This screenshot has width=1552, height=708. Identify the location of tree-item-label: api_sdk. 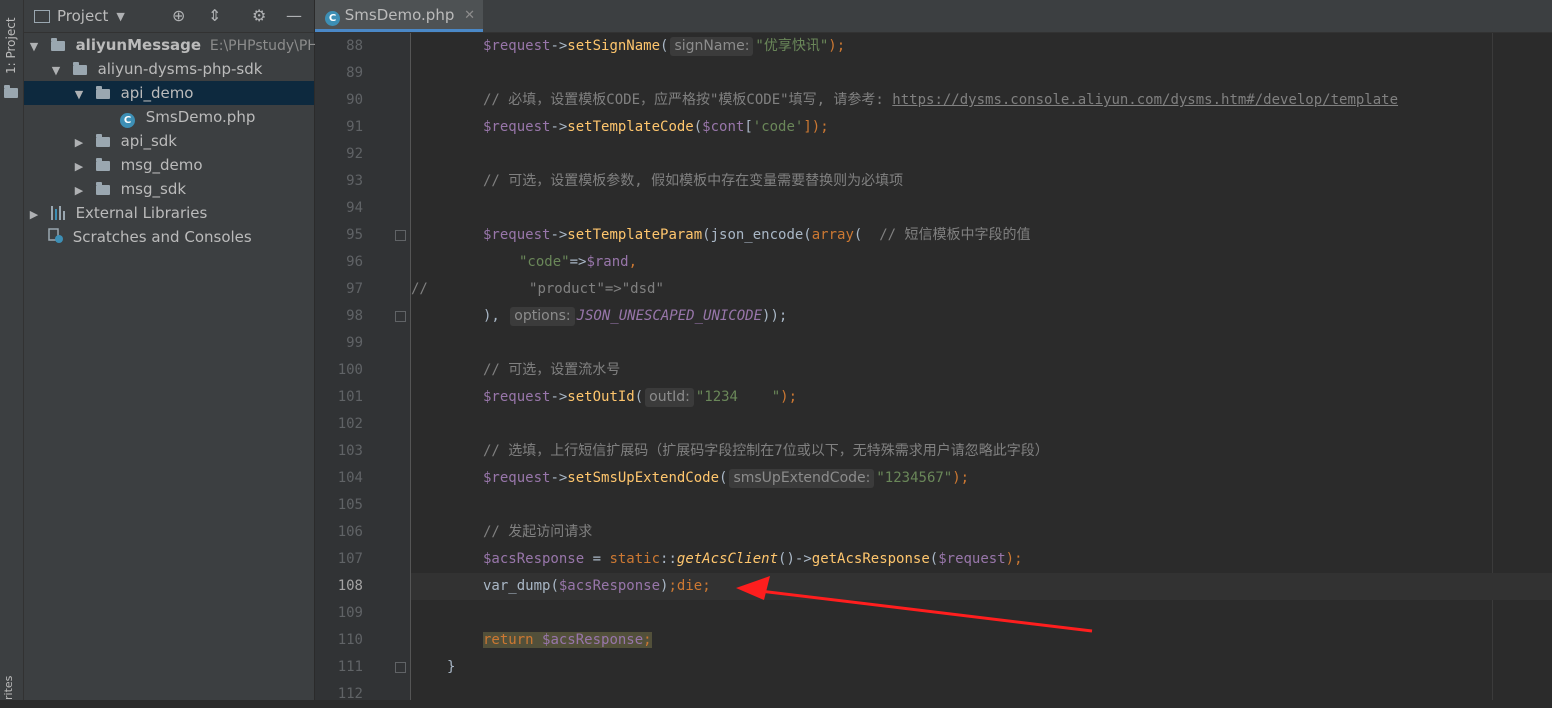
(148, 141).